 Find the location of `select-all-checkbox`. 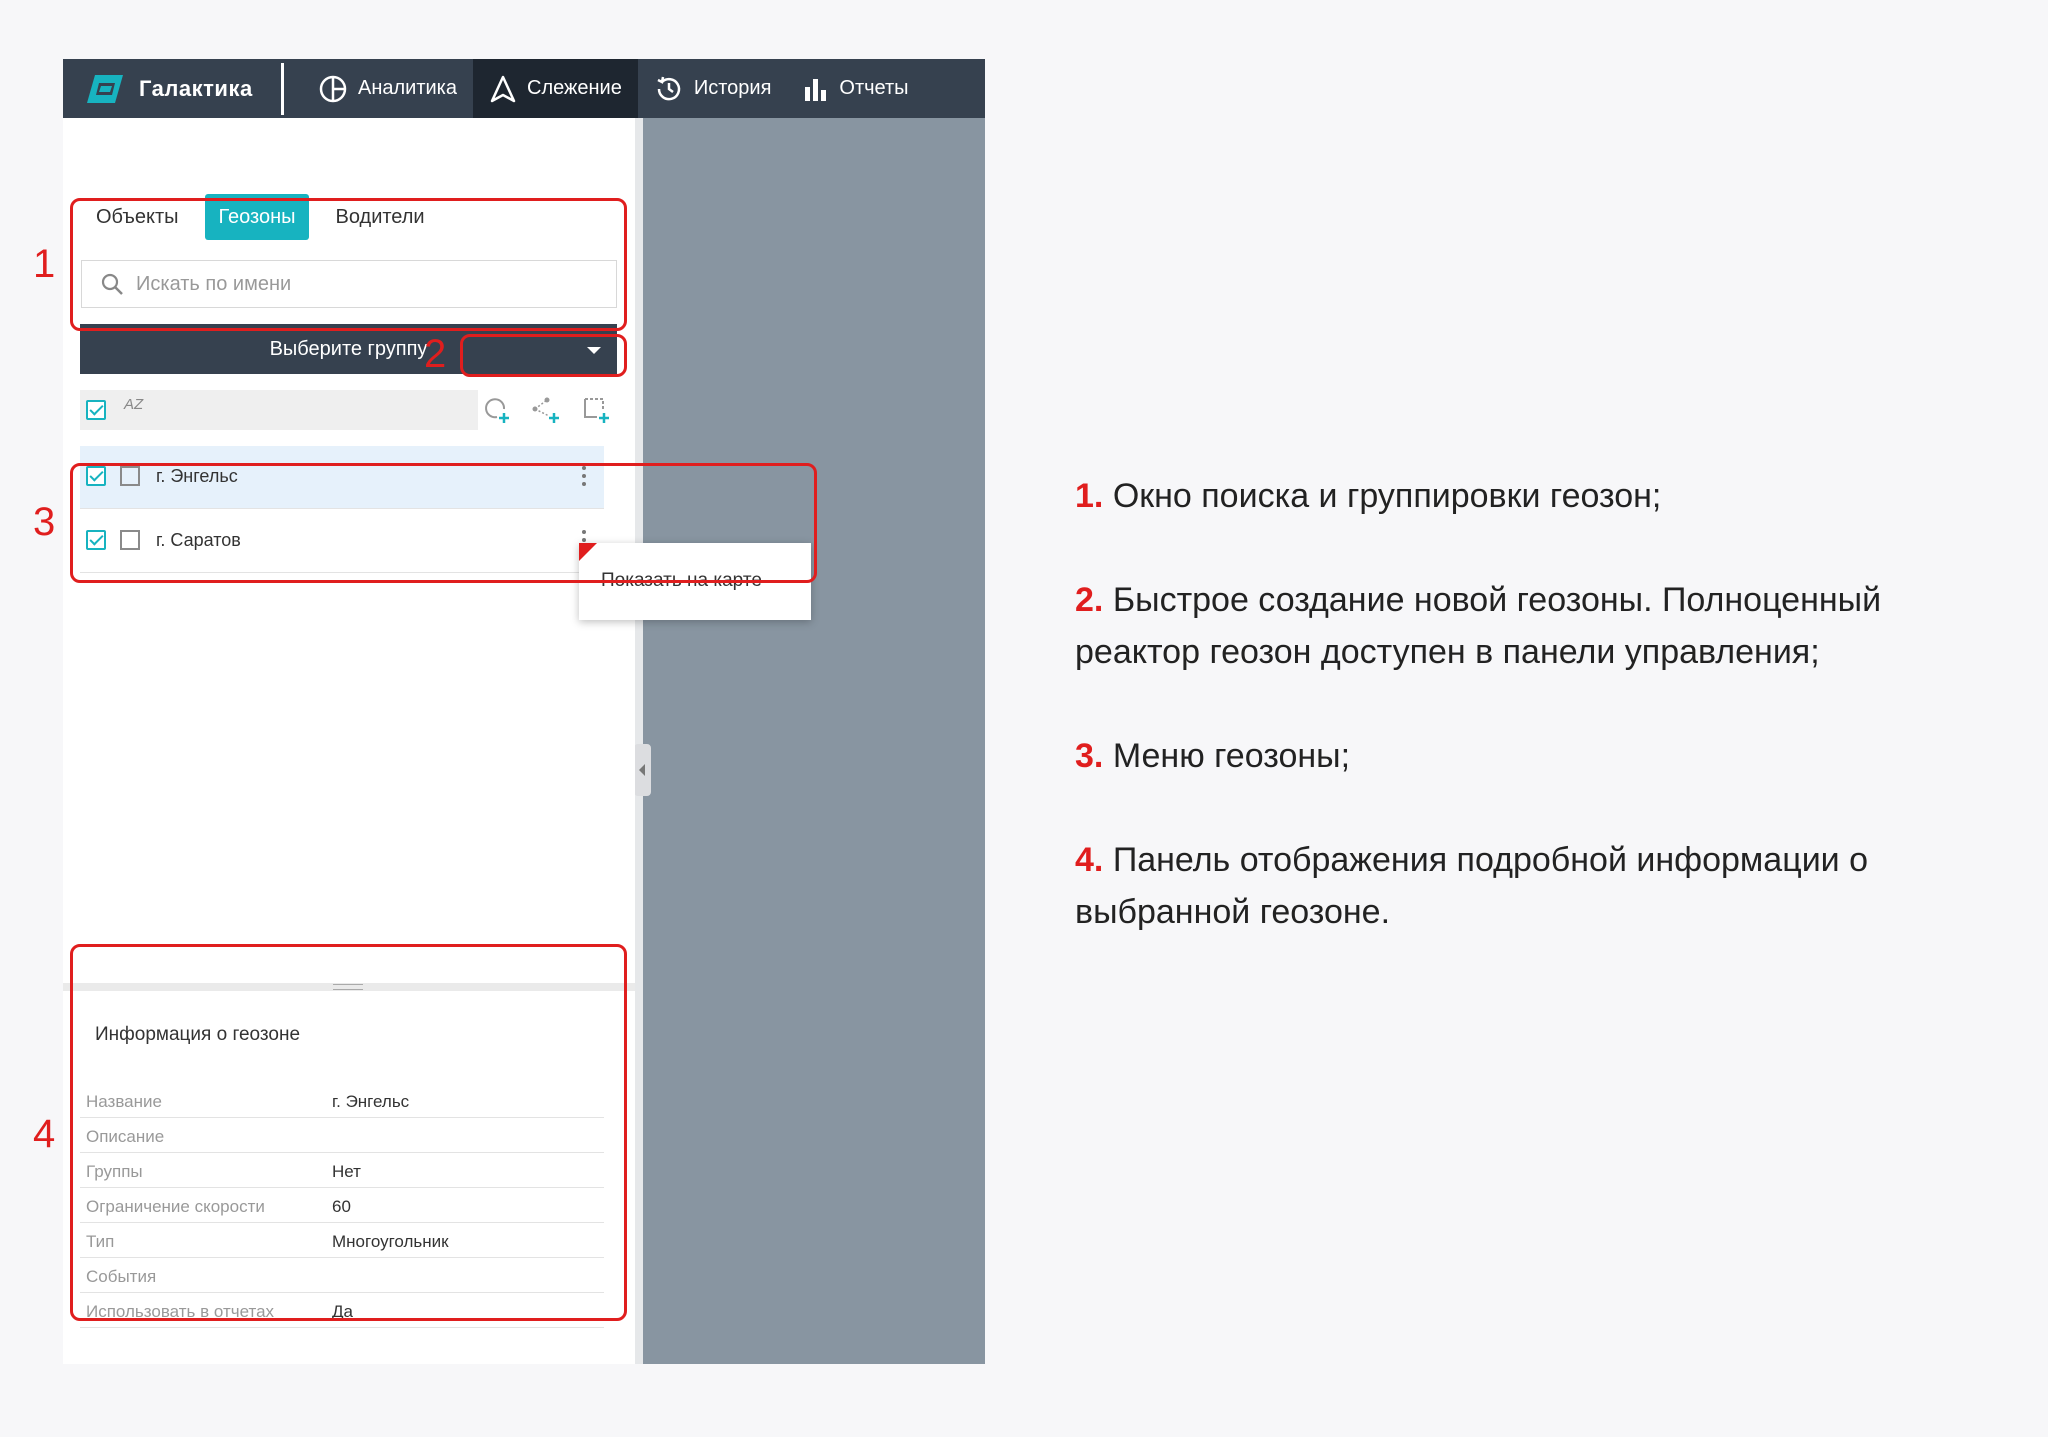

select-all-checkbox is located at coordinates (96, 410).